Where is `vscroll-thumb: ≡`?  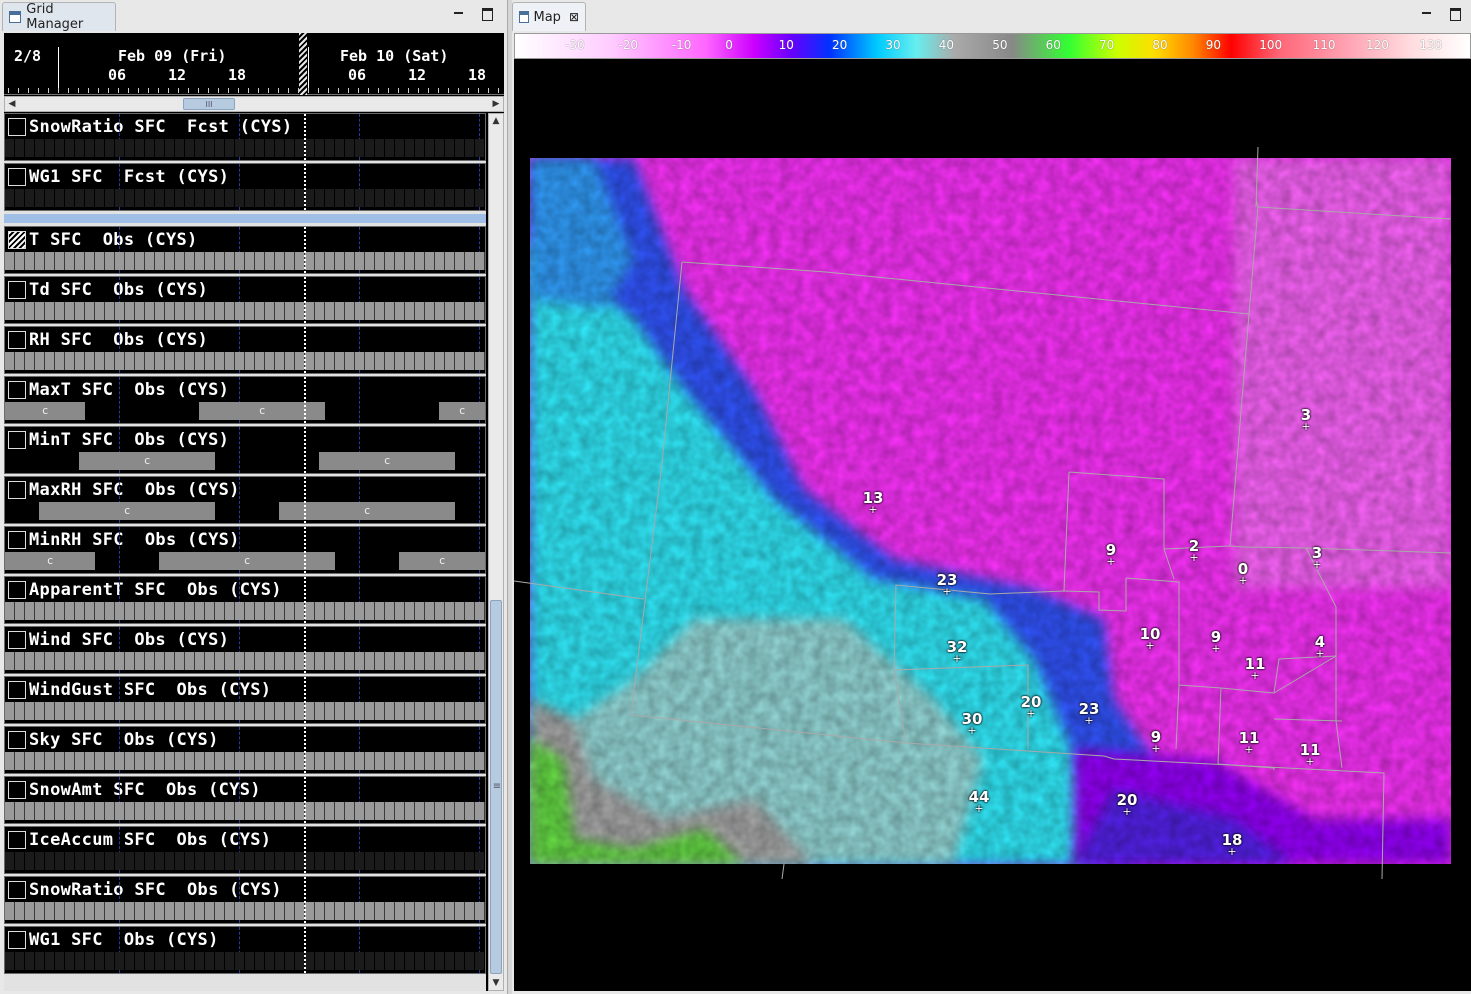
vscroll-thumb: ≡ is located at coordinates (496, 787).